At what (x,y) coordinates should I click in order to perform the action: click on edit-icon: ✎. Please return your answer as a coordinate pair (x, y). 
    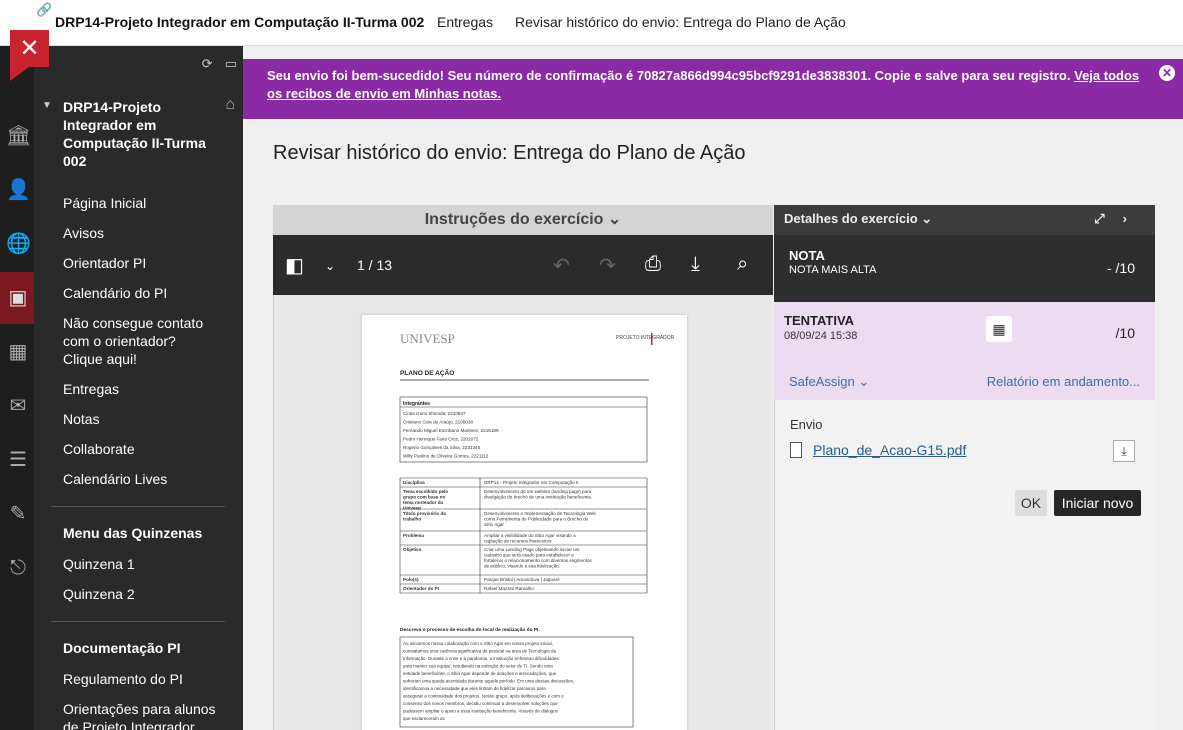
    Looking at the image, I should click on (18, 514).